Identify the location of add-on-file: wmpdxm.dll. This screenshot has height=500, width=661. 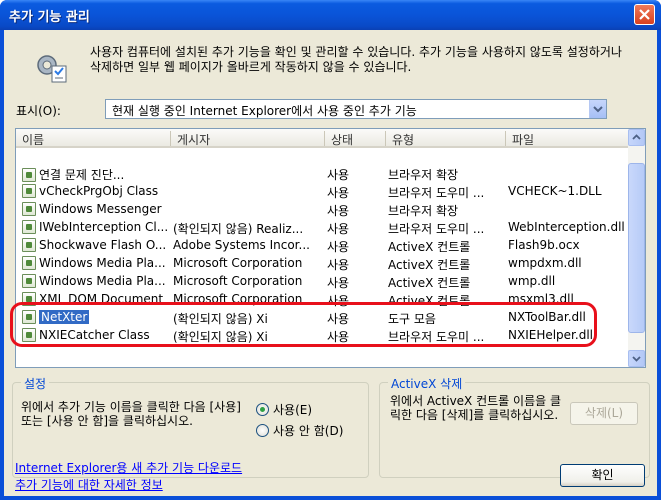
(545, 263).